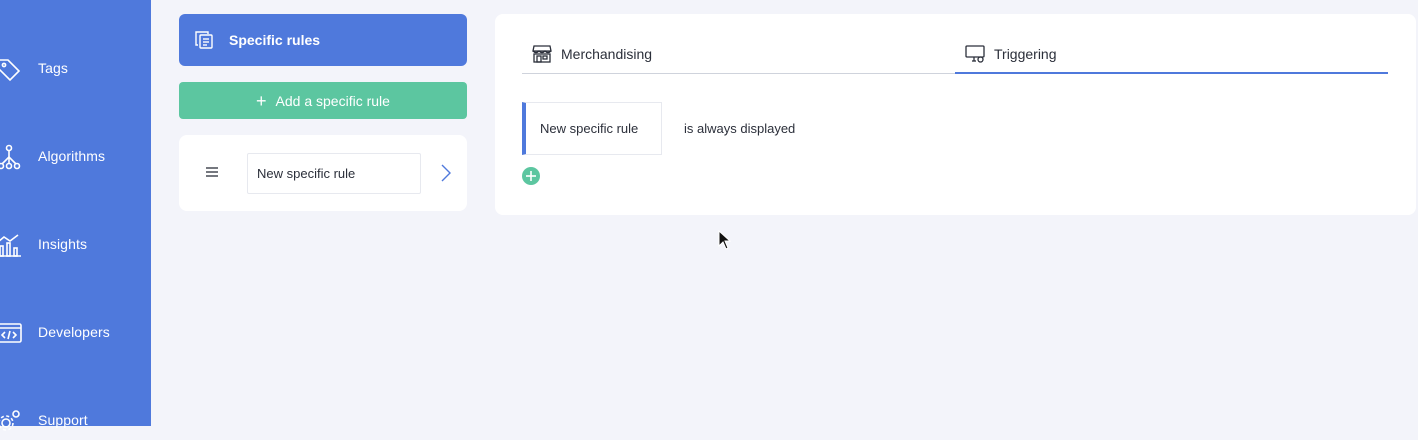 This screenshot has width=1418, height=440. What do you see at coordinates (11, 245) in the screenshot?
I see `chart-icon` at bounding box center [11, 245].